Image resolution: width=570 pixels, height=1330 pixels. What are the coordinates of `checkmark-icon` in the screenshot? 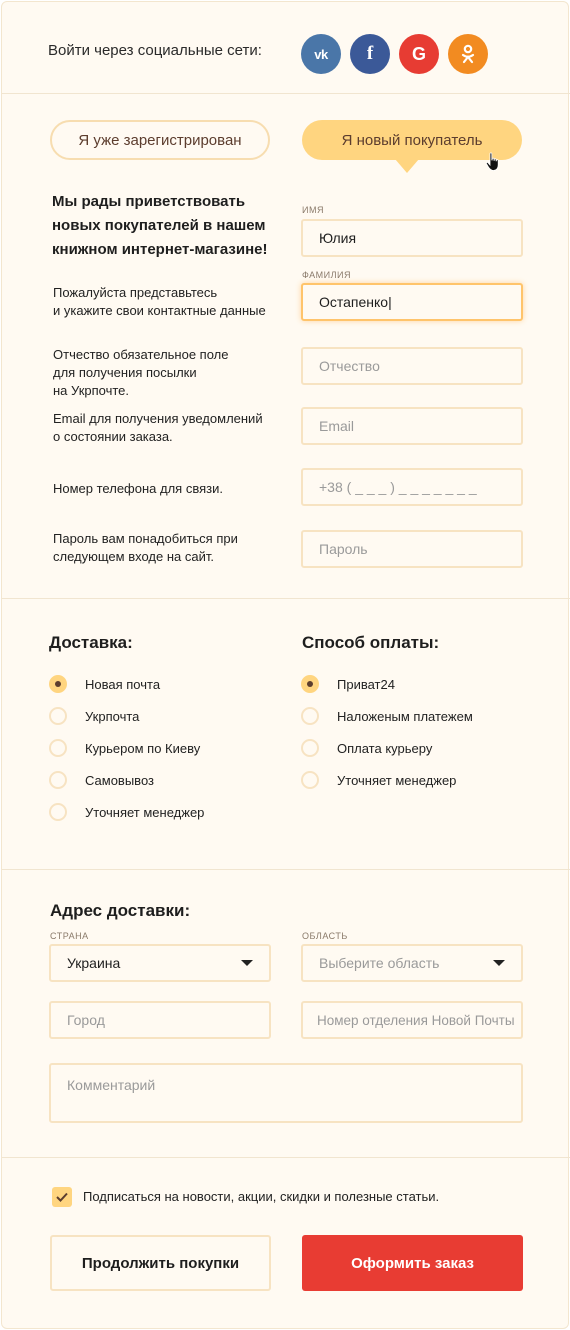 It's located at (62, 1197).